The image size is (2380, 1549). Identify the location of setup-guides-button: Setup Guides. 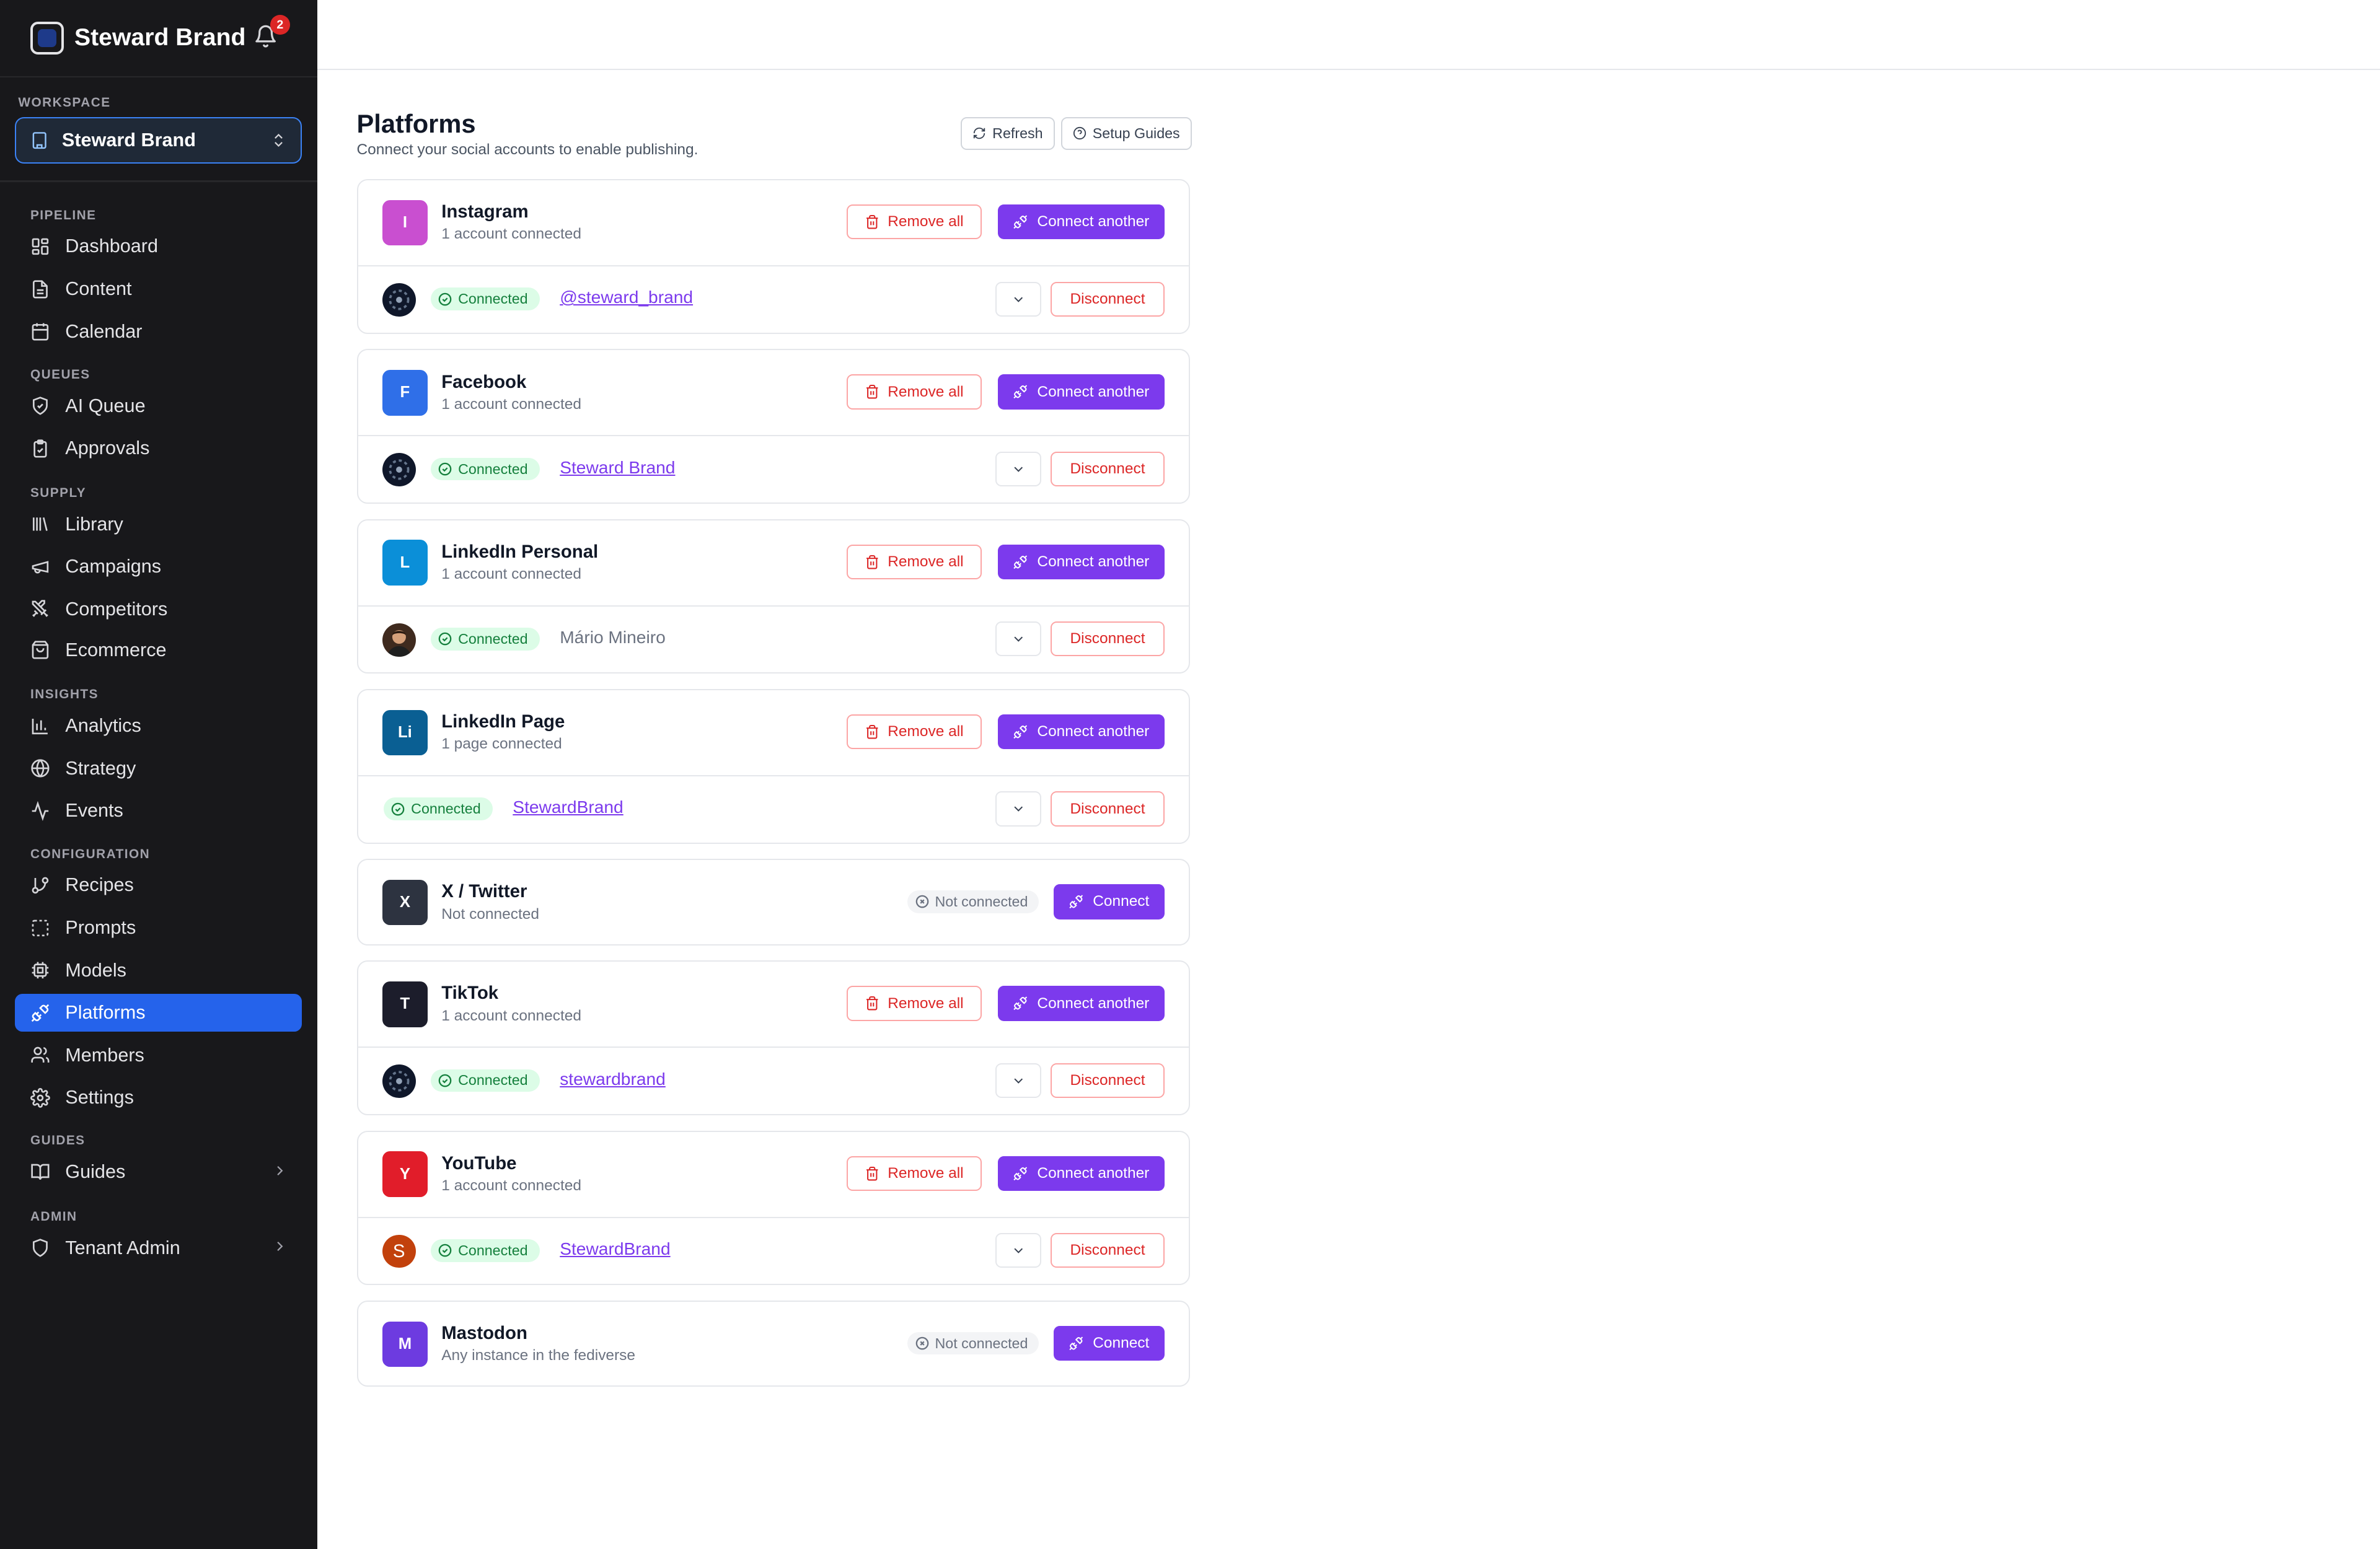
(1126, 133).